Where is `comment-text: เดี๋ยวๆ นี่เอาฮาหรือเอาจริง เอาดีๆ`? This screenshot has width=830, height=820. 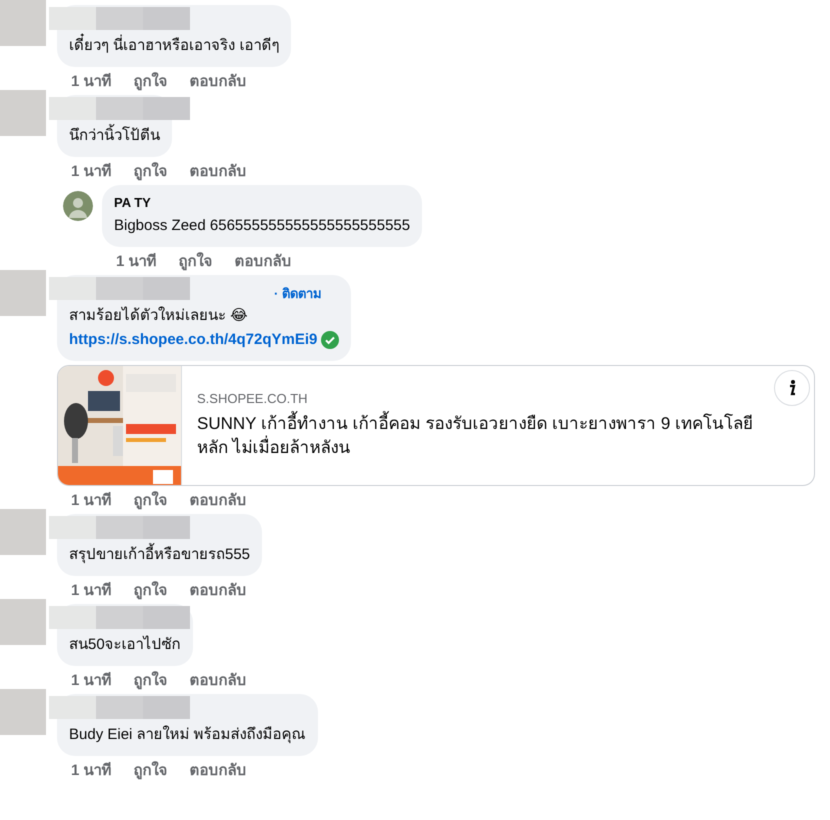 comment-text: เดี๋ยวๆ นี่เอาฮาหรือเอาจริง เอาดีๆ is located at coordinates (174, 46).